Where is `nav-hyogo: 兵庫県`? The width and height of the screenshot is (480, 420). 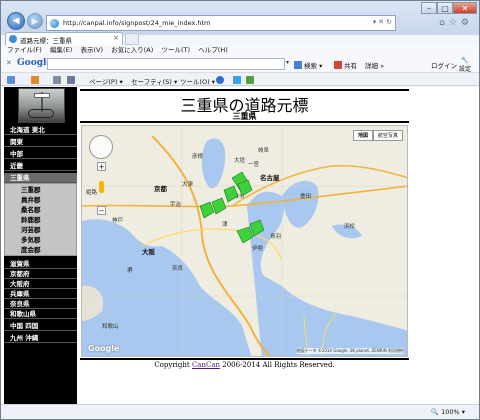 nav-hyogo: 兵庫県 is located at coordinates (40, 294).